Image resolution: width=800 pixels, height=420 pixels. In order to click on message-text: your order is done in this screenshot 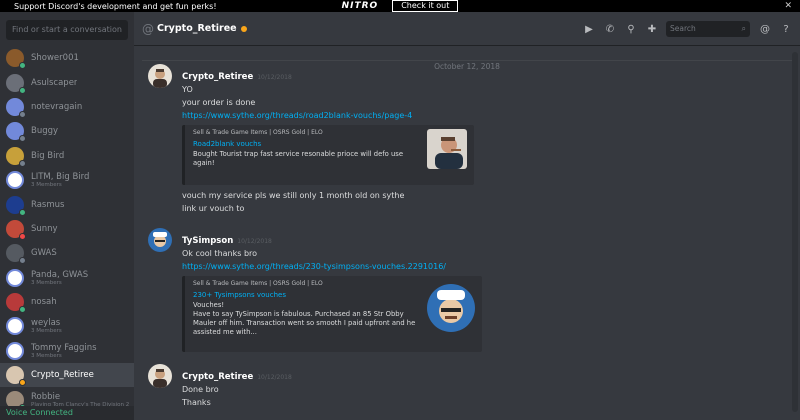, I will do `click(219, 102)`.